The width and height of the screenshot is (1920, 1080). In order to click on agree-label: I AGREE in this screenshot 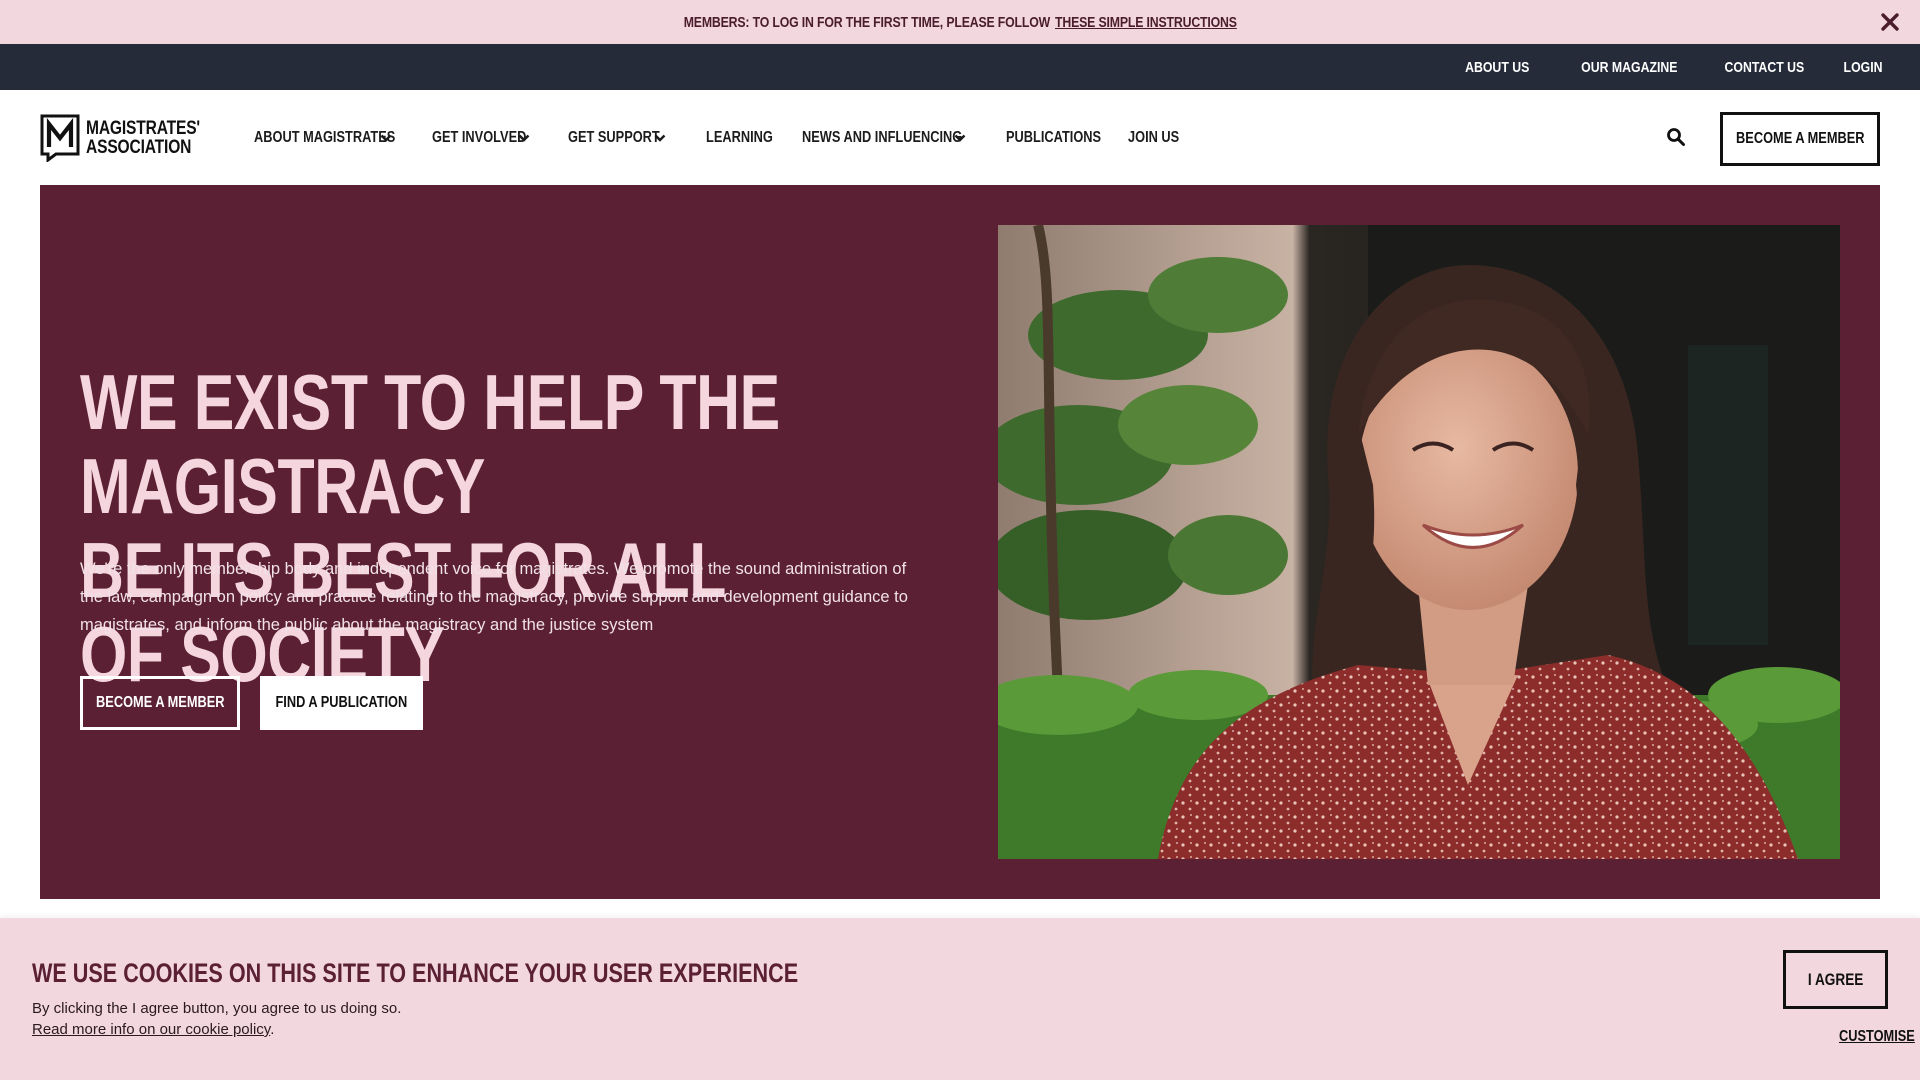, I will do `click(1835, 979)`.